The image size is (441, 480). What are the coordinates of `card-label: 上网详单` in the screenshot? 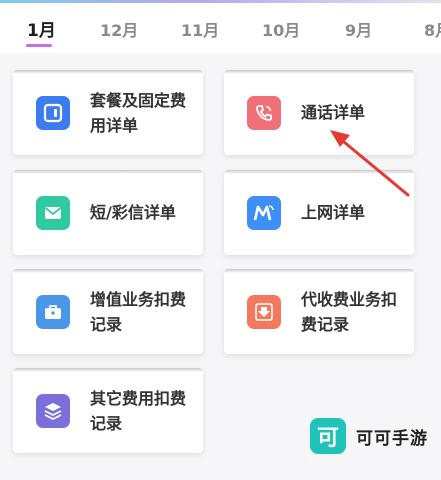 It's located at (333, 212).